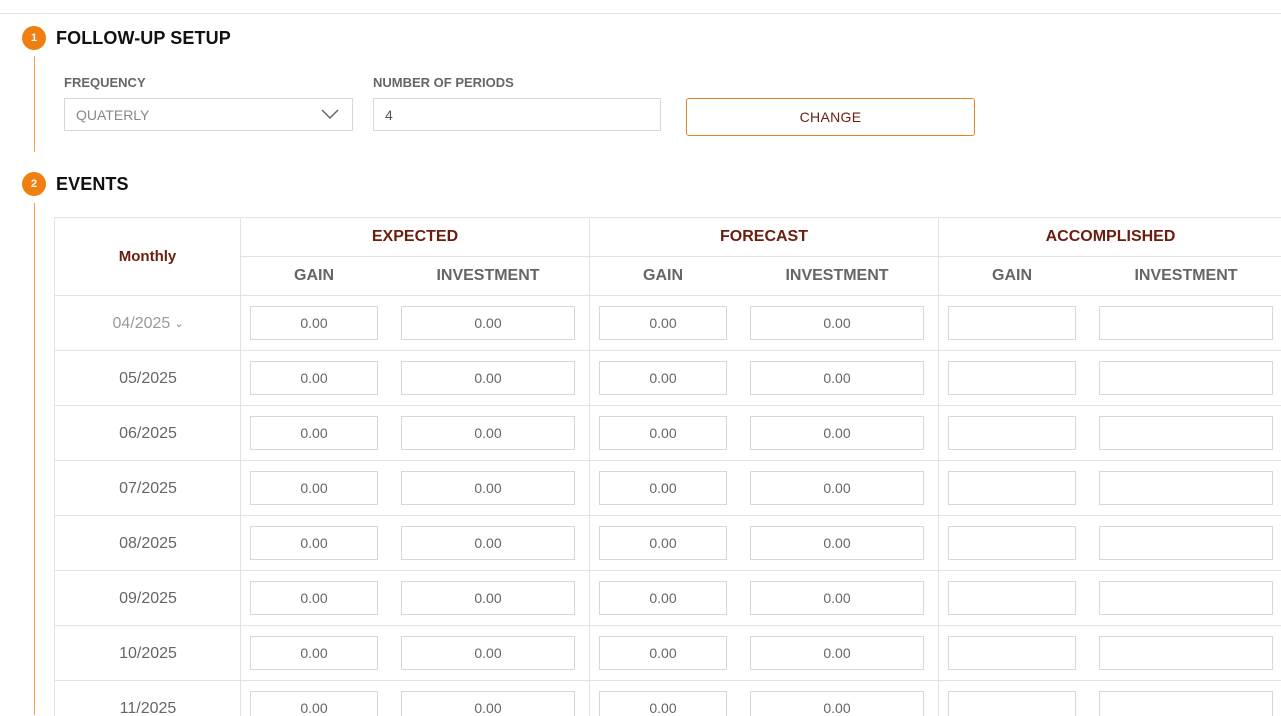 This screenshot has height=716, width=1281. What do you see at coordinates (443, 82) in the screenshot?
I see `periods-label: NUMBER OF PERIODS` at bounding box center [443, 82].